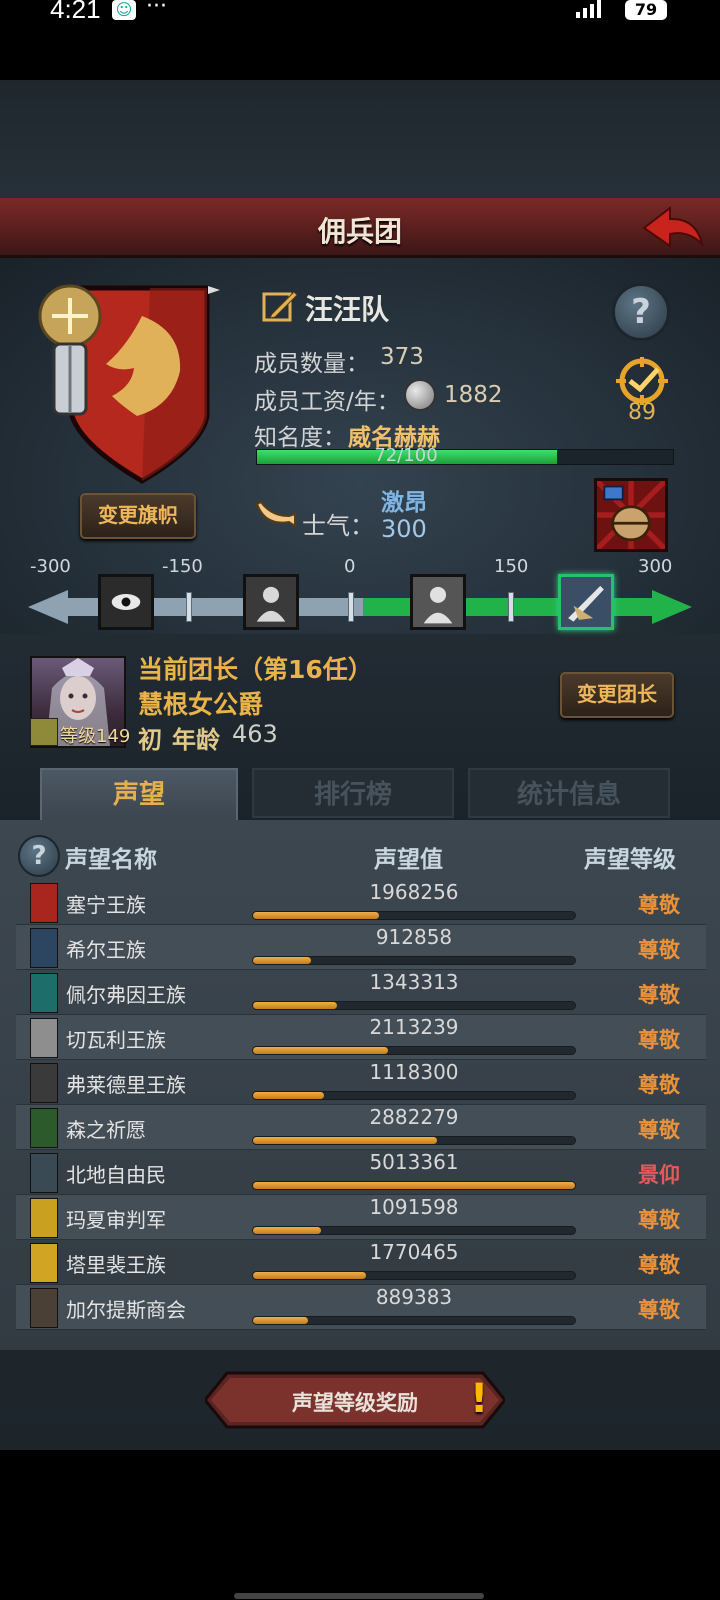 The width and height of the screenshot is (720, 1600). I want to click on reputation-value: 5013361, so click(414, 1162).